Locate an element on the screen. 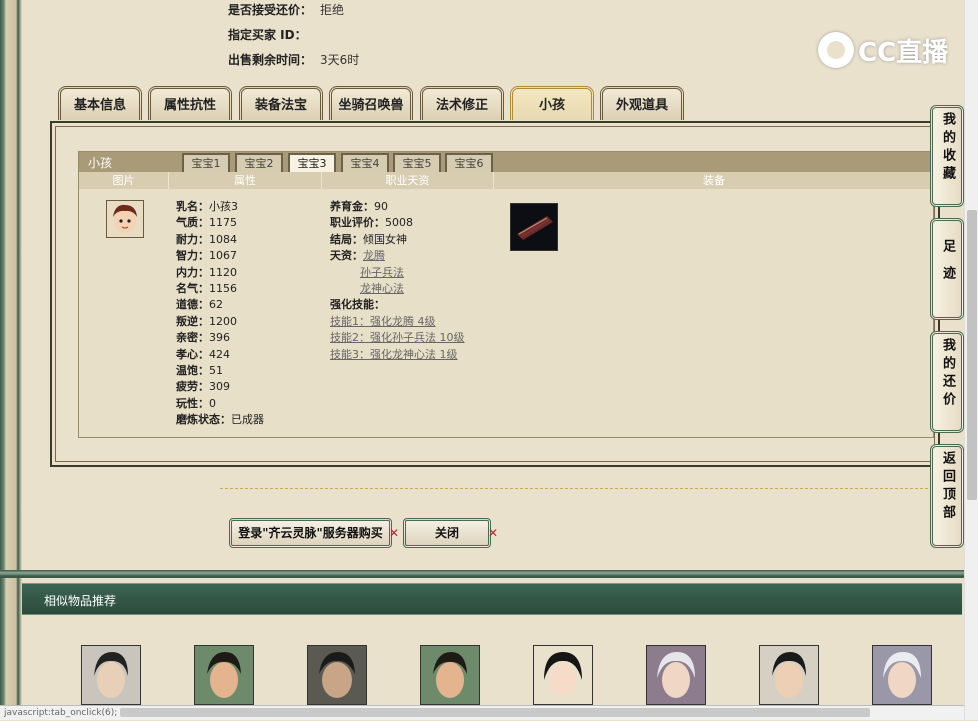  side-button-label: 返回顶部 is located at coordinates (947, 487).